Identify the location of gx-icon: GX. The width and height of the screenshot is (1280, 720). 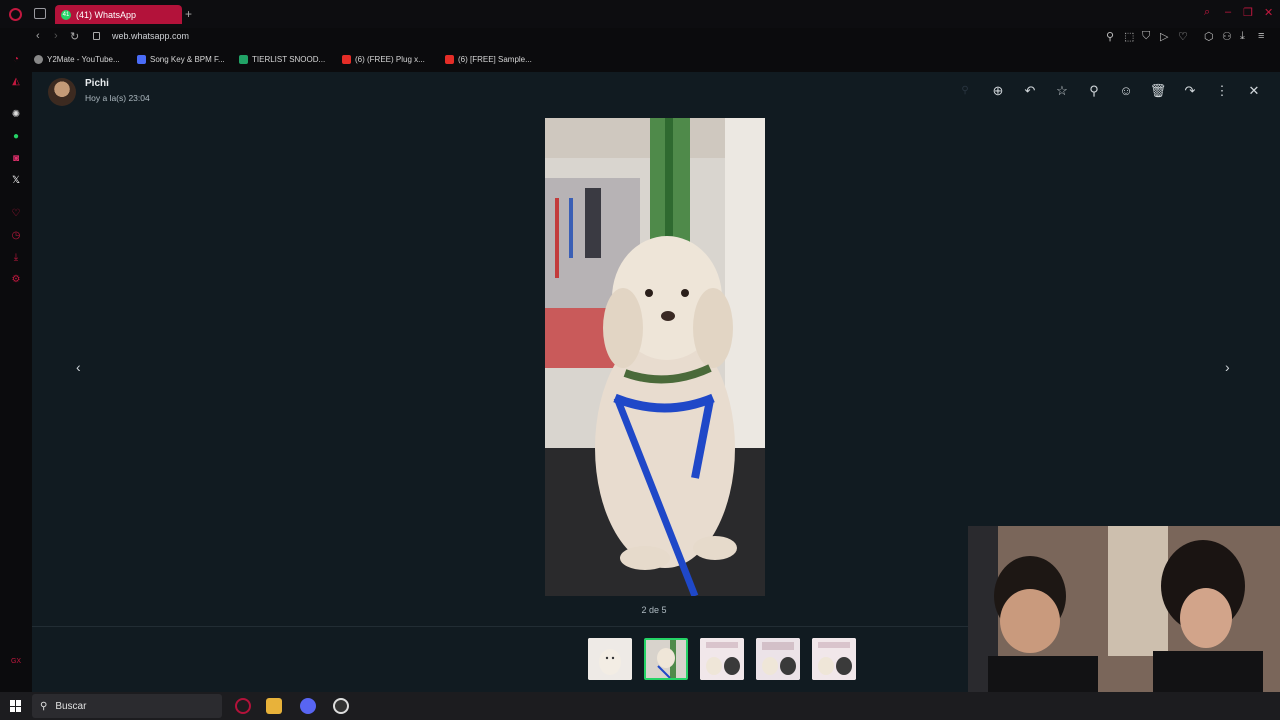
(16, 662).